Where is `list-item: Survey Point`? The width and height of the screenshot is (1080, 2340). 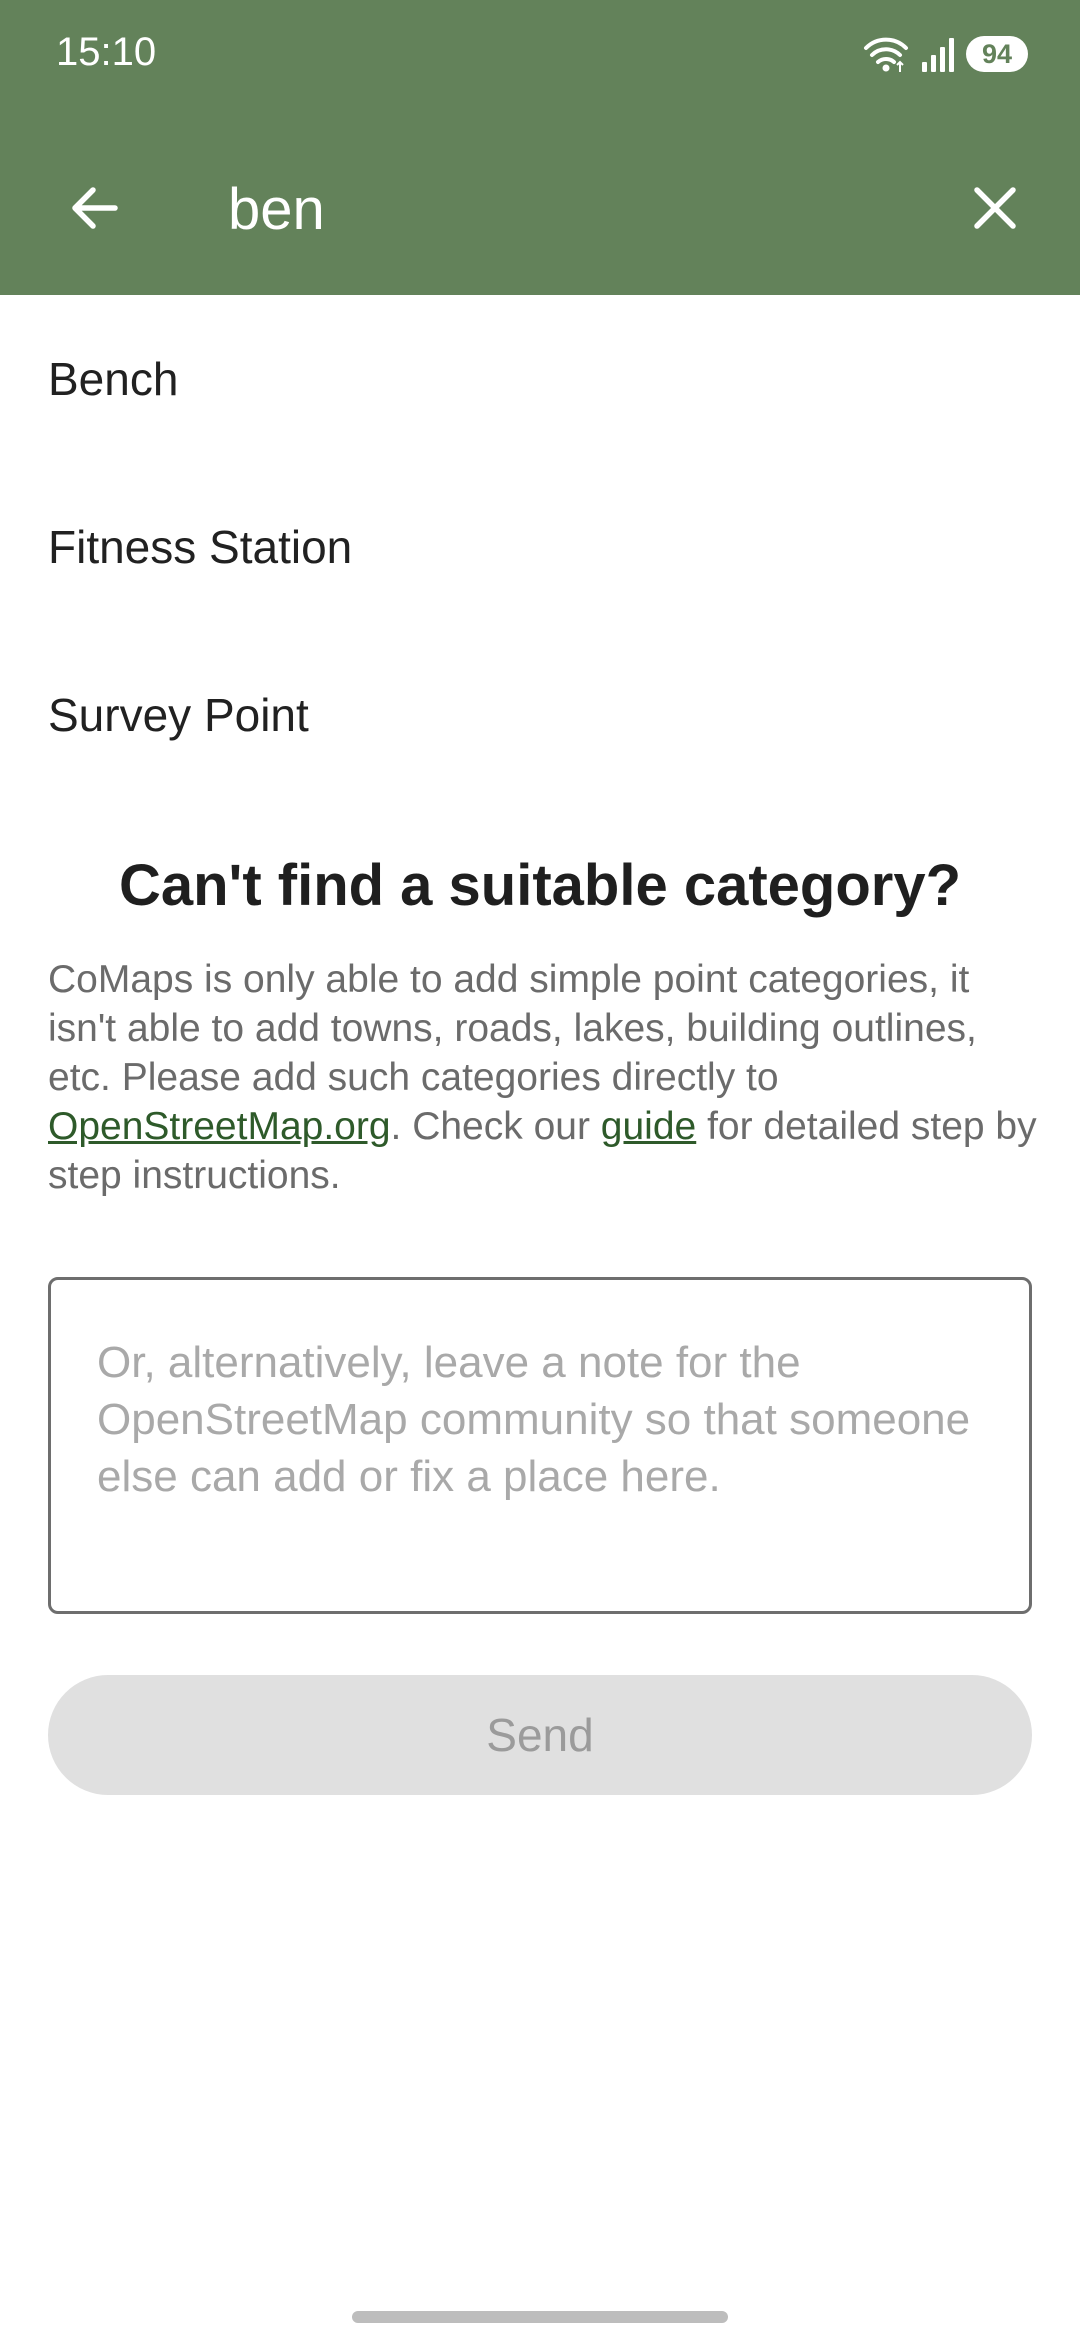 list-item: Survey Point is located at coordinates (540, 715).